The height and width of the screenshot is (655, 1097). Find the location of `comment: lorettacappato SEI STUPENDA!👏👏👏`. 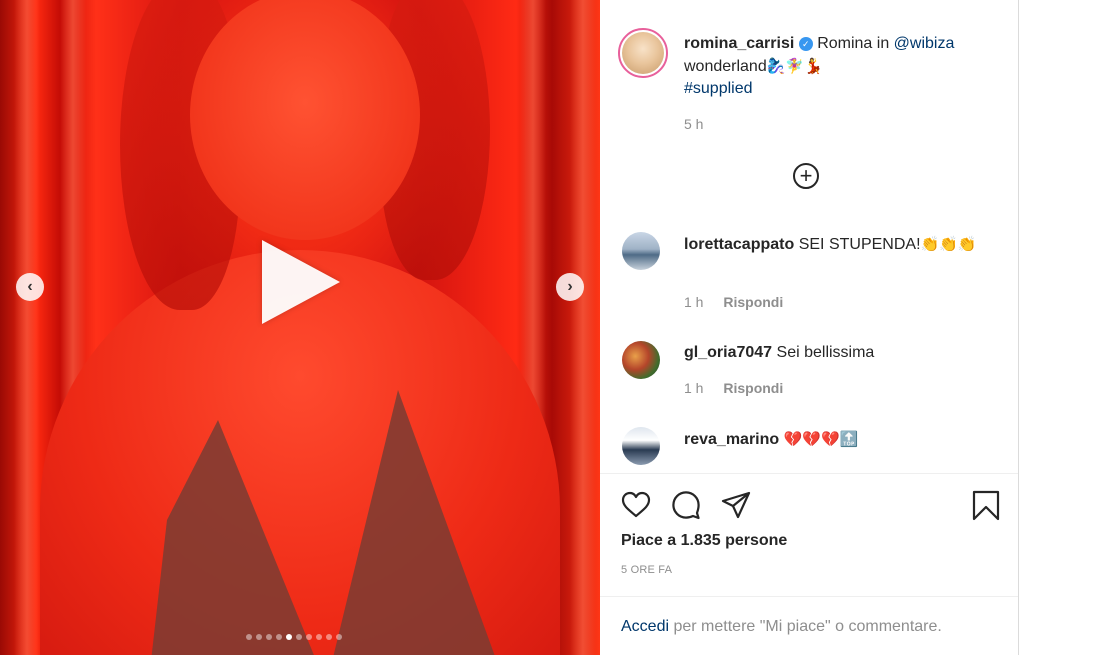

comment: lorettacappato SEI STUPENDA!👏👏👏 is located at coordinates (834, 244).